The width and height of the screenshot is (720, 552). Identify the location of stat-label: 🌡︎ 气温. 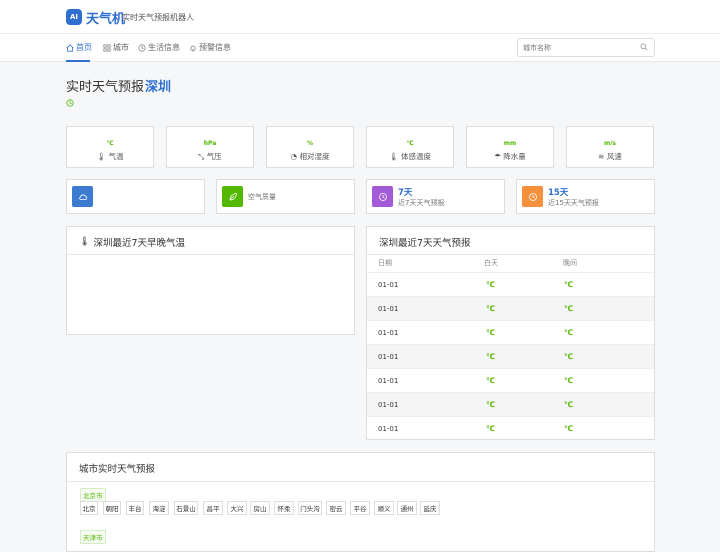
(110, 156).